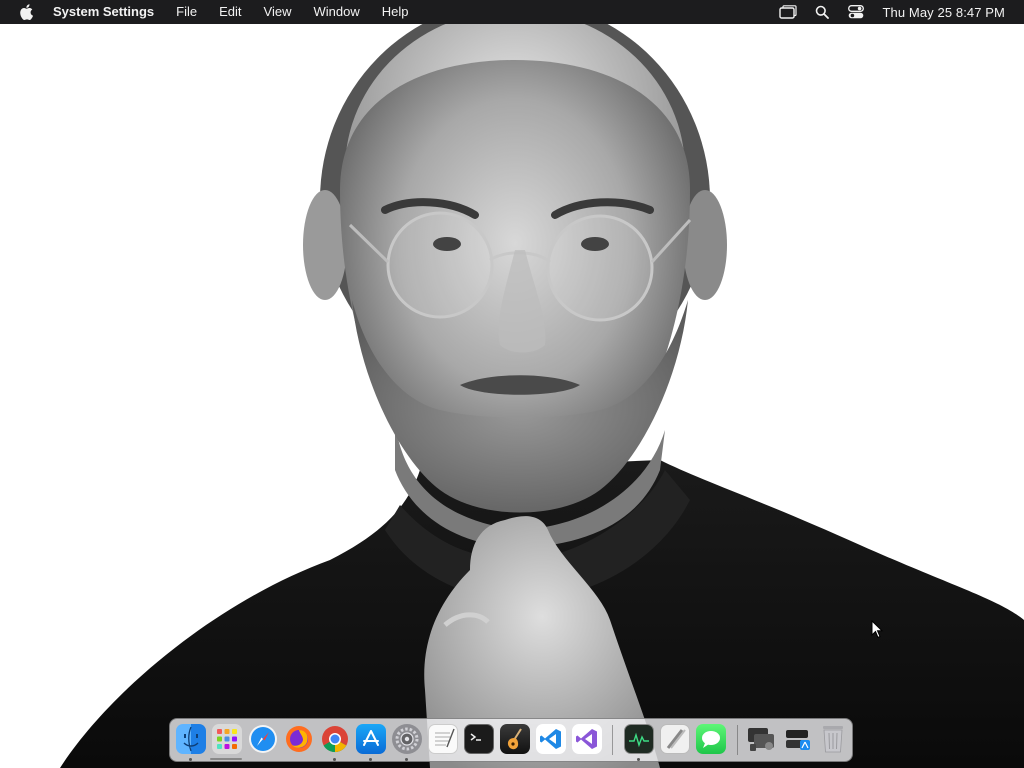 The image size is (1024, 768). Describe the element at coordinates (788, 12) in the screenshot. I see `screen-mirroring-icon` at that location.